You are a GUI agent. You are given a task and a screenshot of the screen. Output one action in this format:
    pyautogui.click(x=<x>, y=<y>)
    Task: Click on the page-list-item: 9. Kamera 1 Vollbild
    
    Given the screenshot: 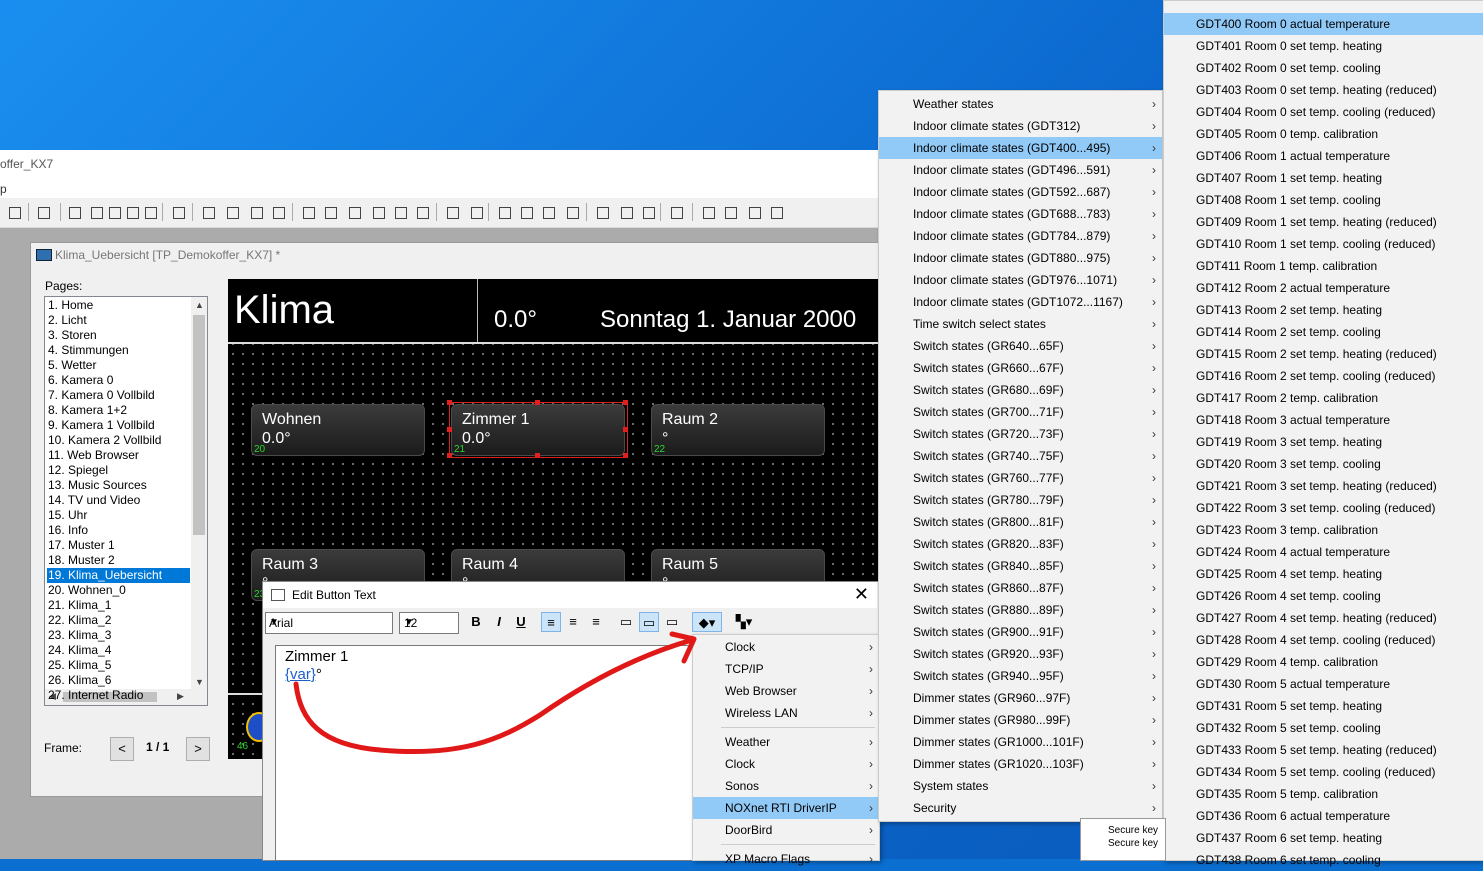 What is the action you would take?
    pyautogui.click(x=118, y=425)
    